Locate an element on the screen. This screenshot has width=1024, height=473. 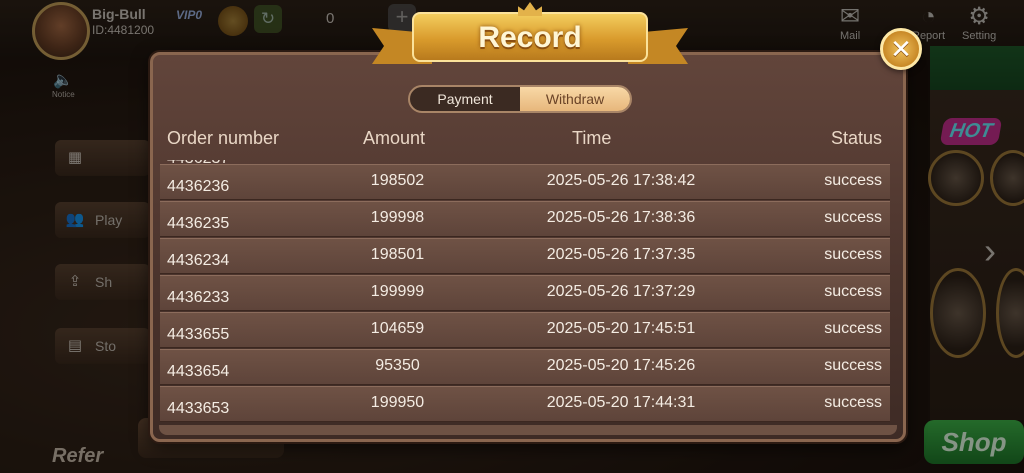
title-ribbon: Record is located at coordinates (530, 36).